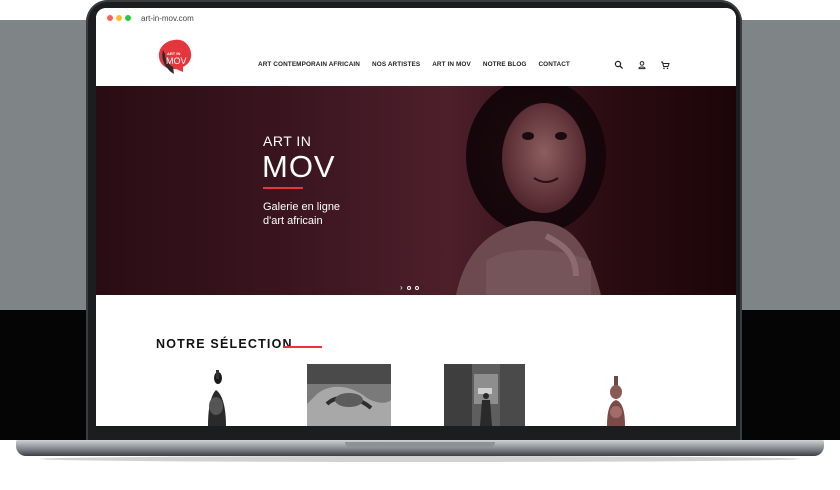 The image size is (840, 490). Describe the element at coordinates (299, 166) in the screenshot. I see `hero-brand-main: MOV` at that location.